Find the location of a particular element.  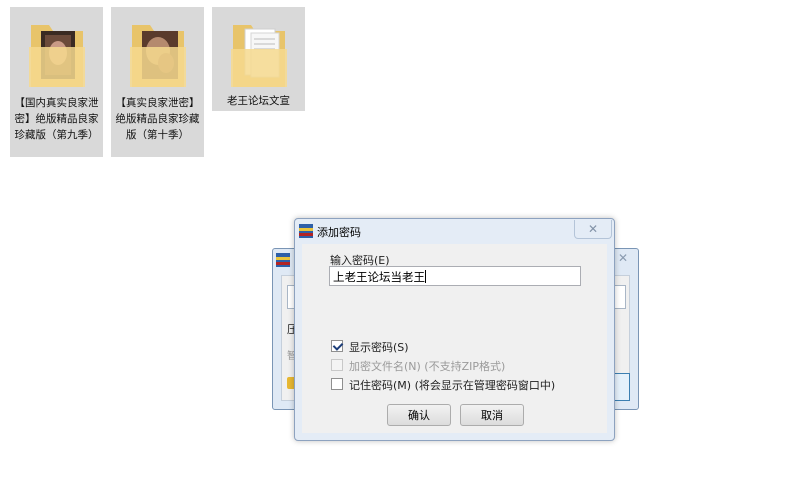

encrypt-filenames-checkbox is located at coordinates (337, 365).